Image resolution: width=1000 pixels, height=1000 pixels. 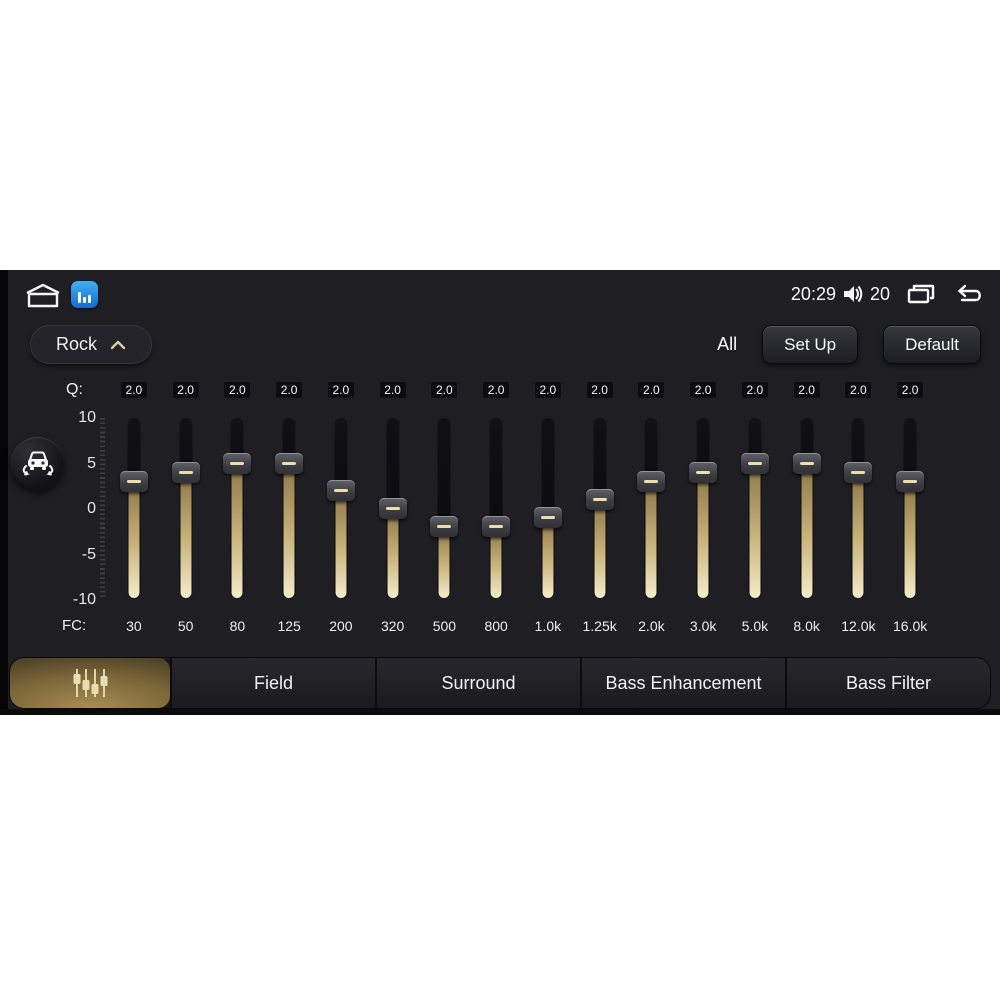 What do you see at coordinates (879, 293) in the screenshot?
I see `volume-value: 20` at bounding box center [879, 293].